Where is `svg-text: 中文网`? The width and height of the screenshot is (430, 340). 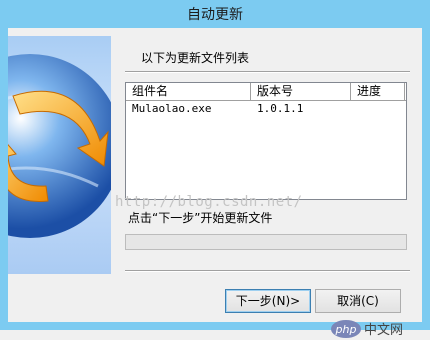 svg-text: 中文网 is located at coordinates (383, 330).